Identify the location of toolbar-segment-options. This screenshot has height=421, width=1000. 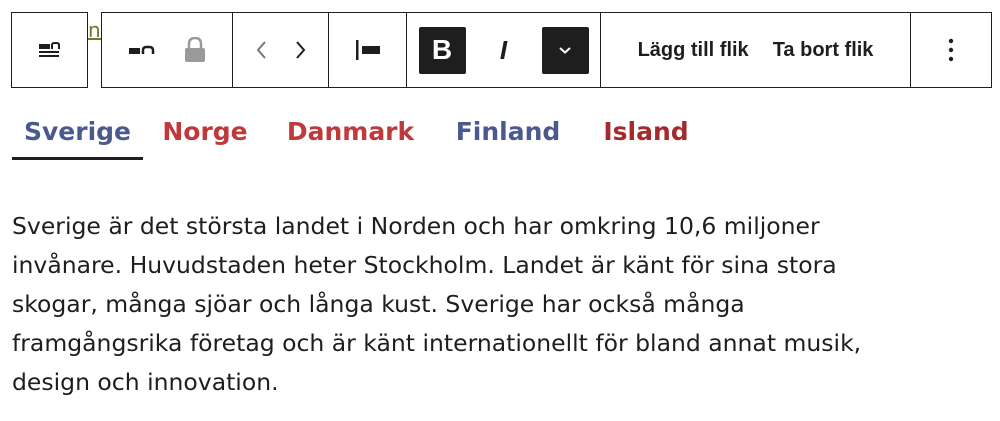
(950, 50).